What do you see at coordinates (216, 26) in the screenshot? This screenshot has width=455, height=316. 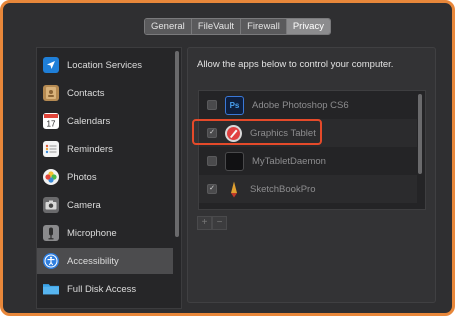 I see `tab-filevault: FileVault` at bounding box center [216, 26].